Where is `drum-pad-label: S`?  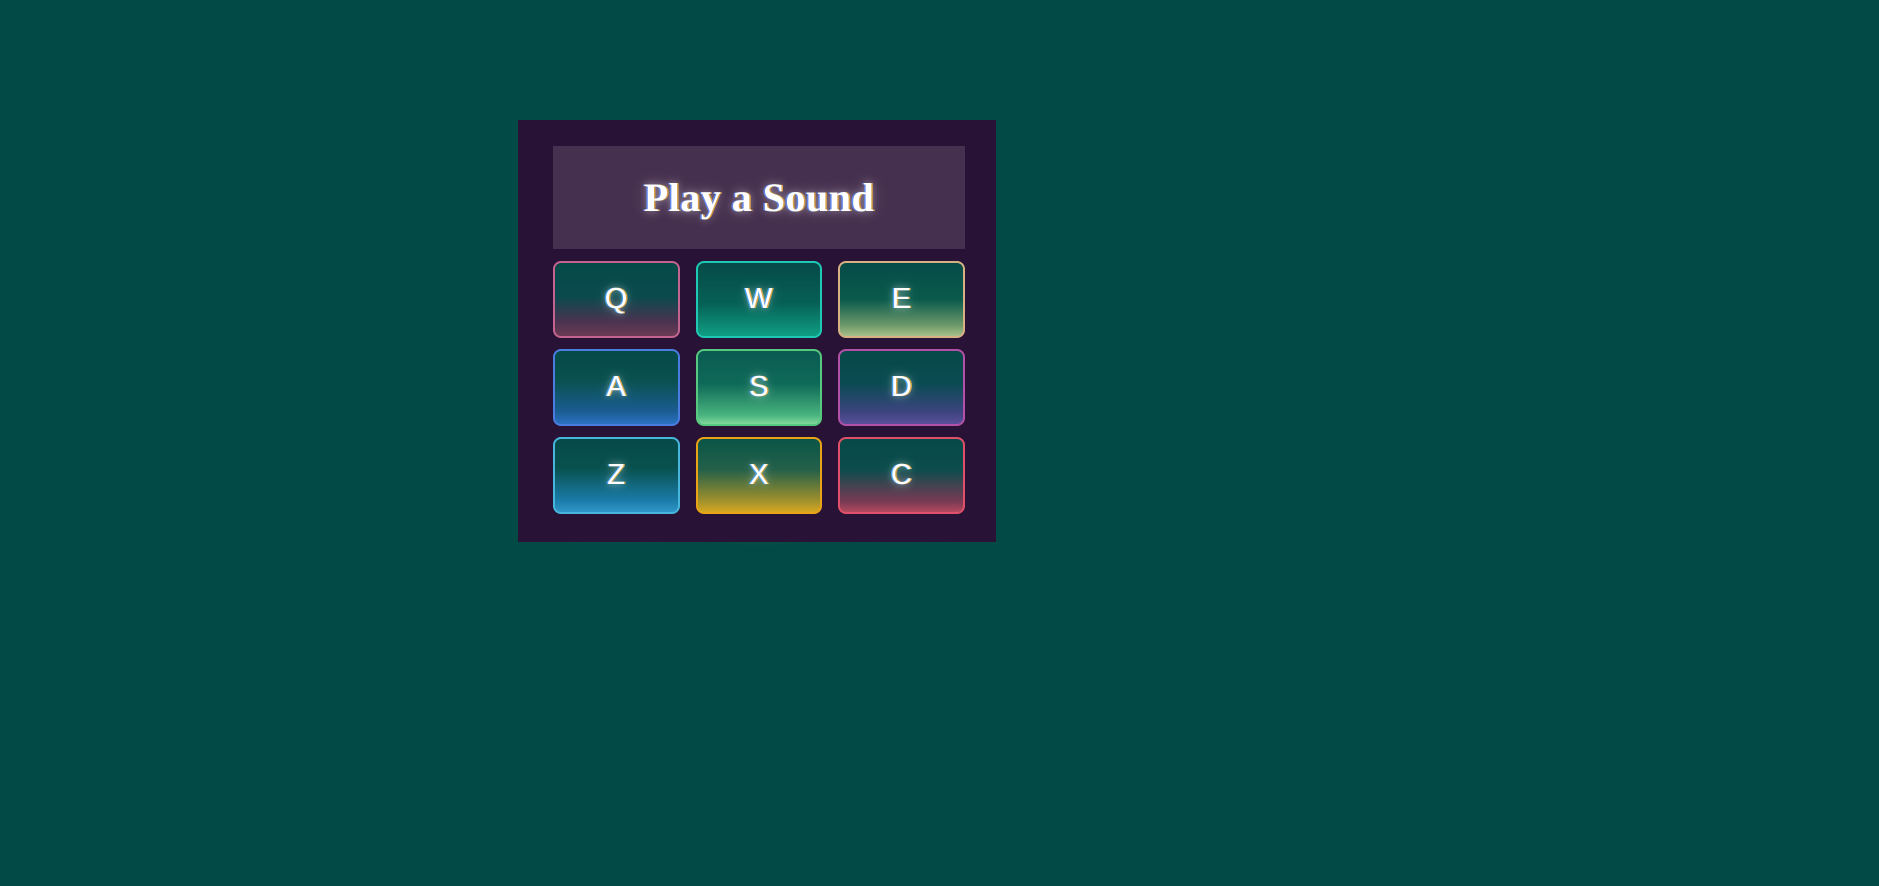 drum-pad-label: S is located at coordinates (759, 387).